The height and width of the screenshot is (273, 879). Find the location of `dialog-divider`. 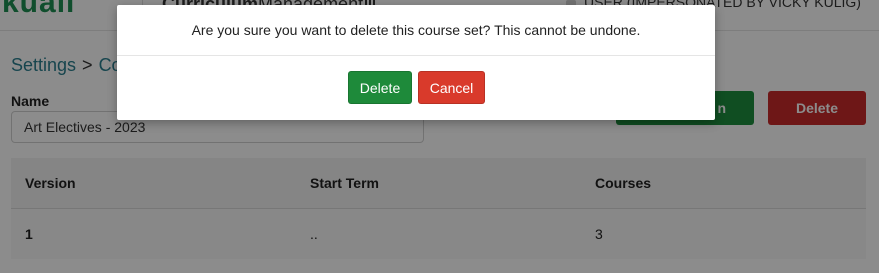

dialog-divider is located at coordinates (416, 55).